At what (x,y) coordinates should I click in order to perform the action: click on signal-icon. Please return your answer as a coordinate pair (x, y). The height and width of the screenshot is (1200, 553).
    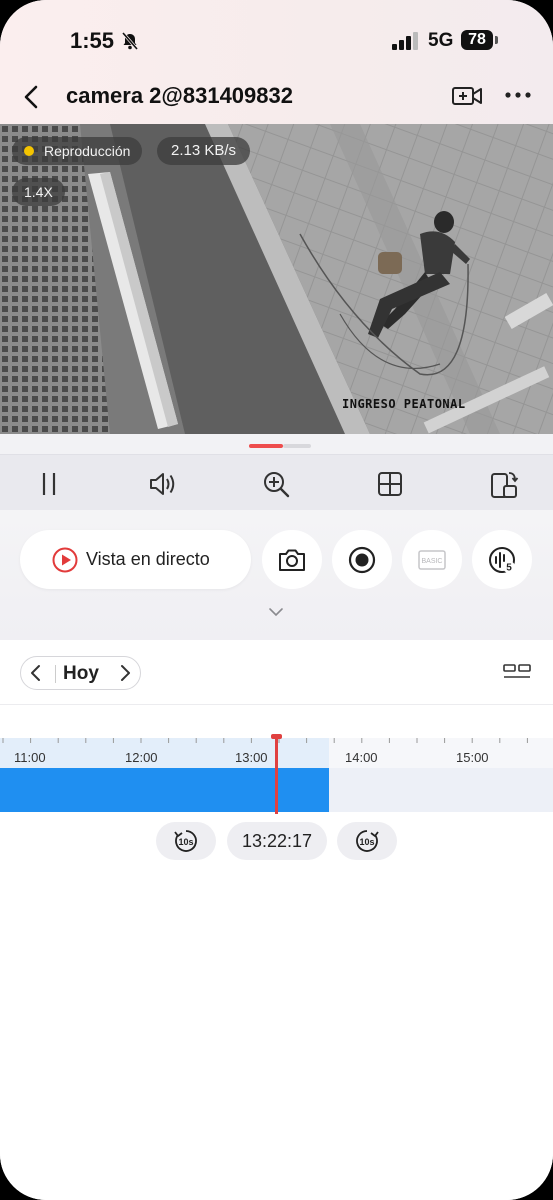
    Looking at the image, I should click on (405, 41).